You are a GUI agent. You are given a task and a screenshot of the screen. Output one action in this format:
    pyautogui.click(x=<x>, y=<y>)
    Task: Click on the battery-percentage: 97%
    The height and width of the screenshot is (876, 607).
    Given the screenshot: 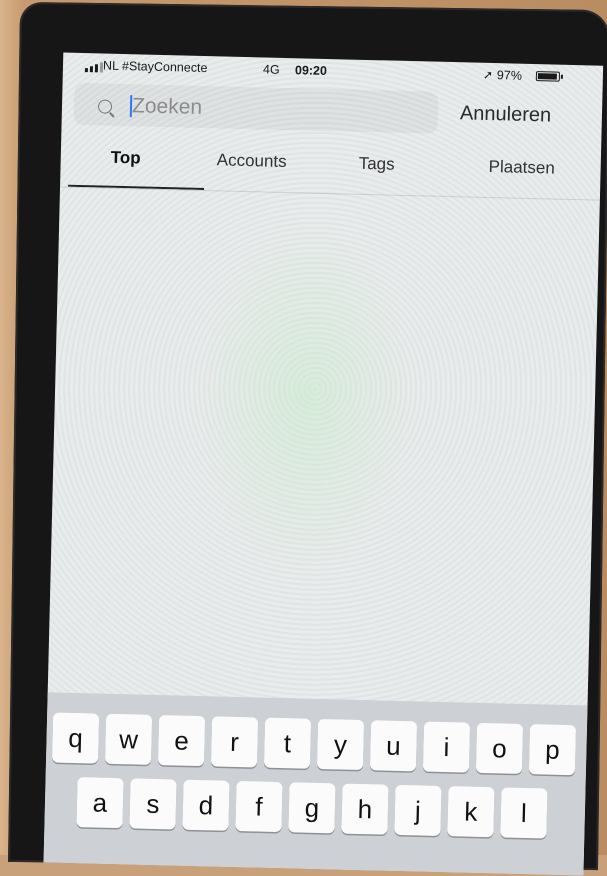 What is the action you would take?
    pyautogui.click(x=509, y=75)
    